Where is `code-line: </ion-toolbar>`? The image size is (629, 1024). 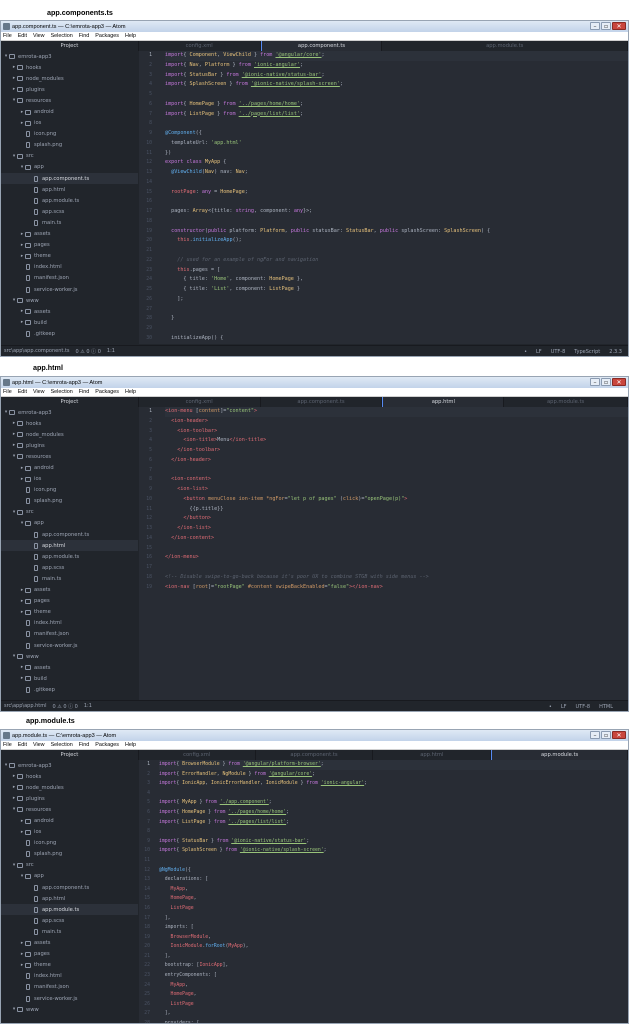
code-line: </ion-toolbar> is located at coordinates (396, 451).